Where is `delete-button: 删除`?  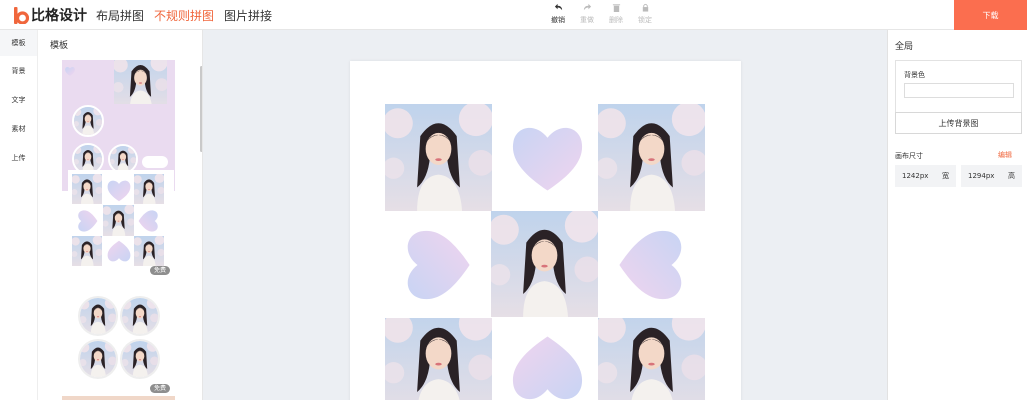
delete-button: 删除 is located at coordinates (616, 14).